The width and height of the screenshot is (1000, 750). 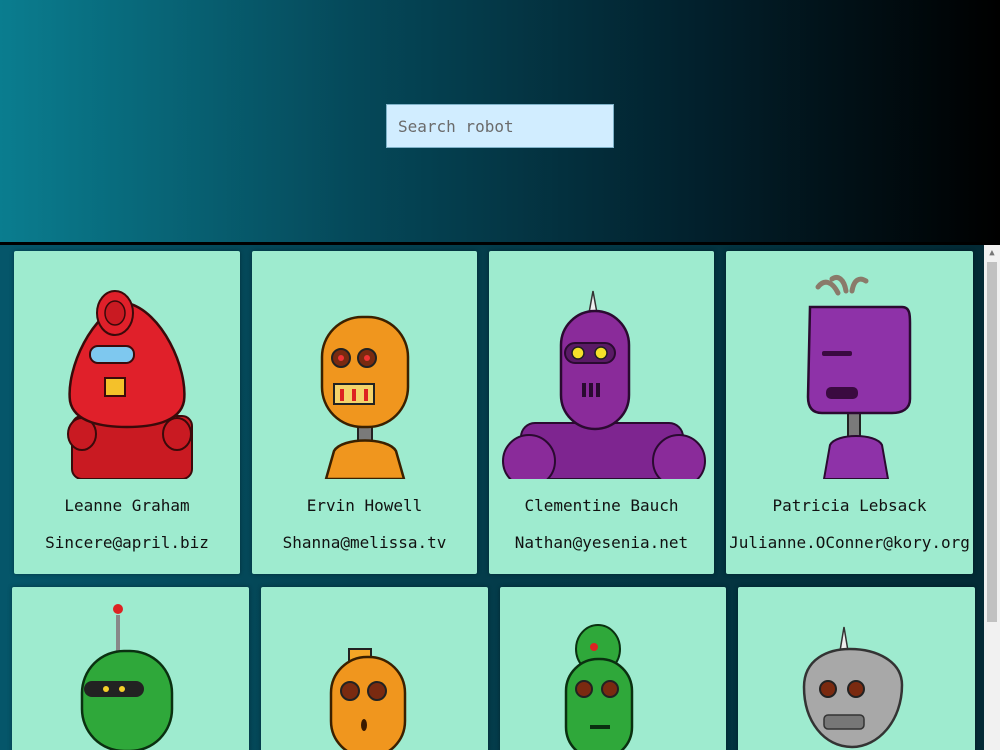 What do you see at coordinates (364, 505) in the screenshot?
I see `robot-name: Ervin Howell` at bounding box center [364, 505].